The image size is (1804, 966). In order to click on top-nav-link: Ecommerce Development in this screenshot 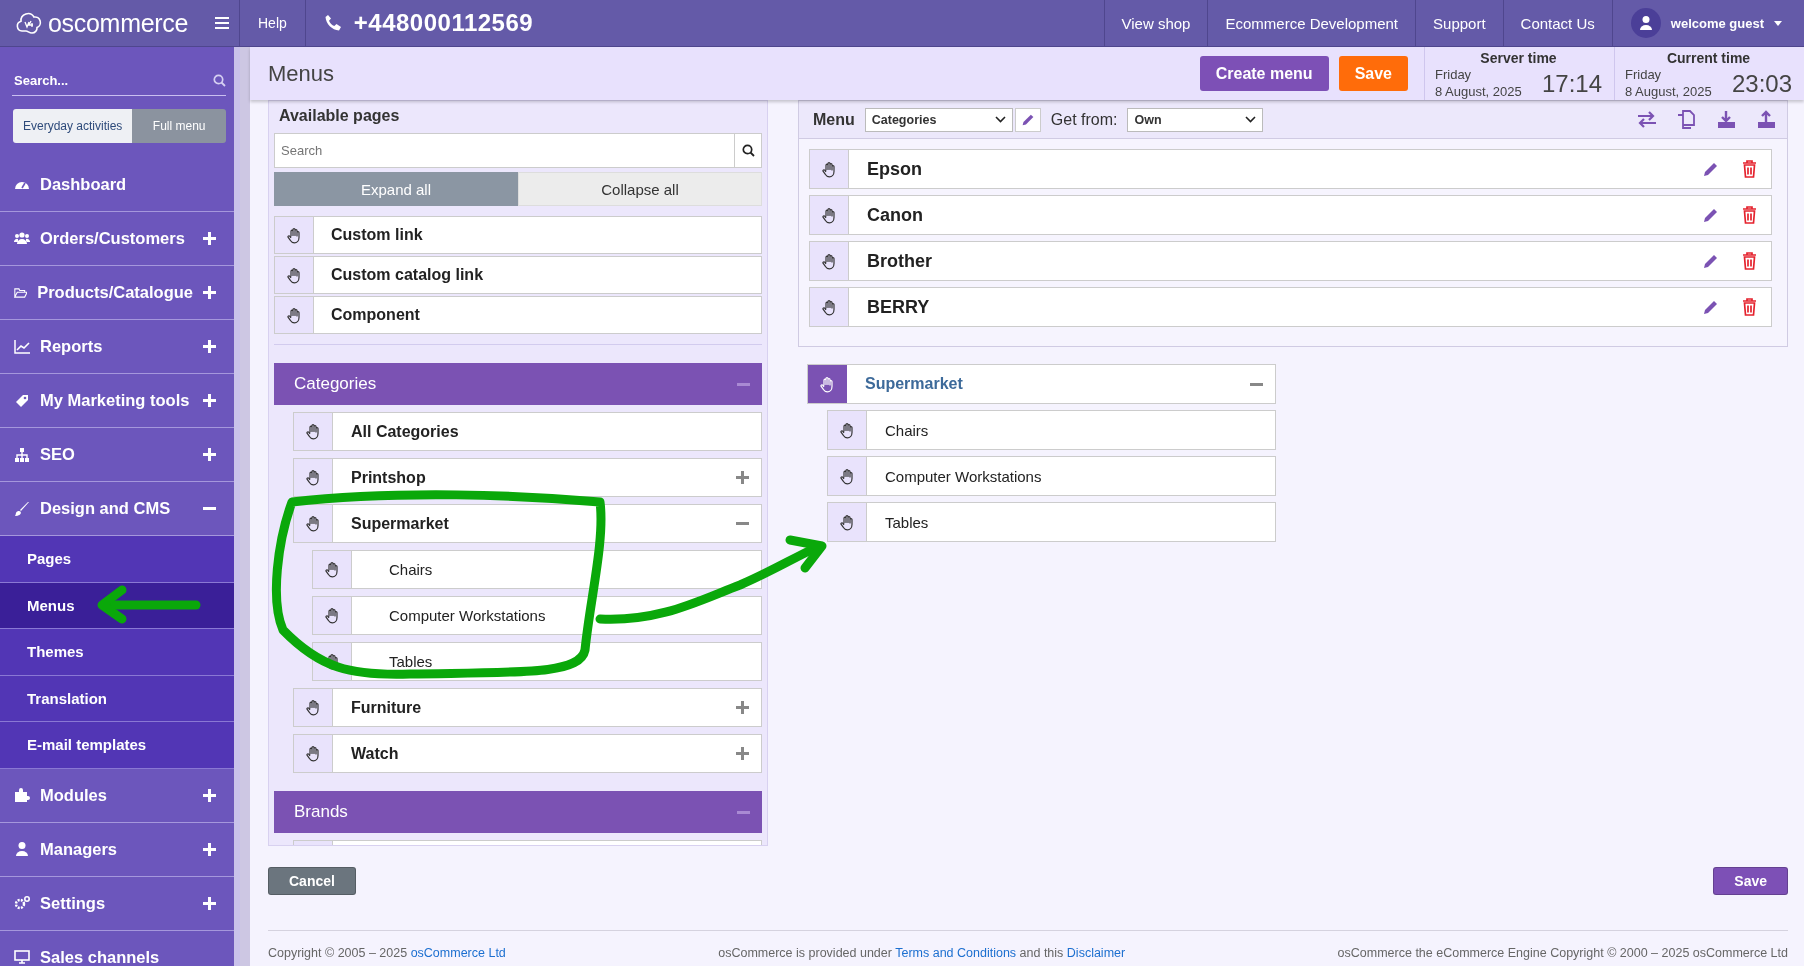, I will do `click(1311, 23)`.